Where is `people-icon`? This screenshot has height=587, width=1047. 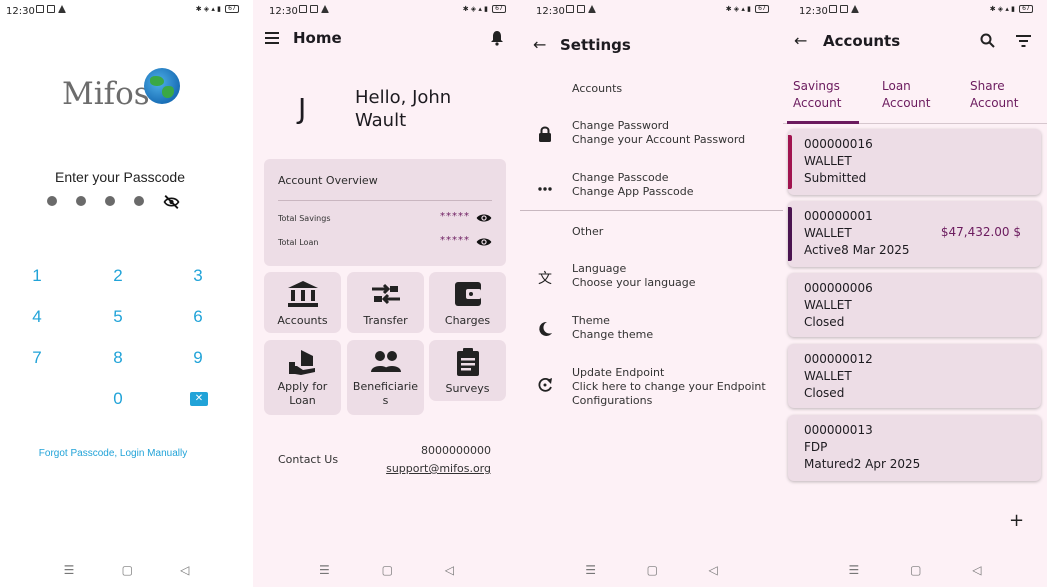 people-icon is located at coordinates (385, 361).